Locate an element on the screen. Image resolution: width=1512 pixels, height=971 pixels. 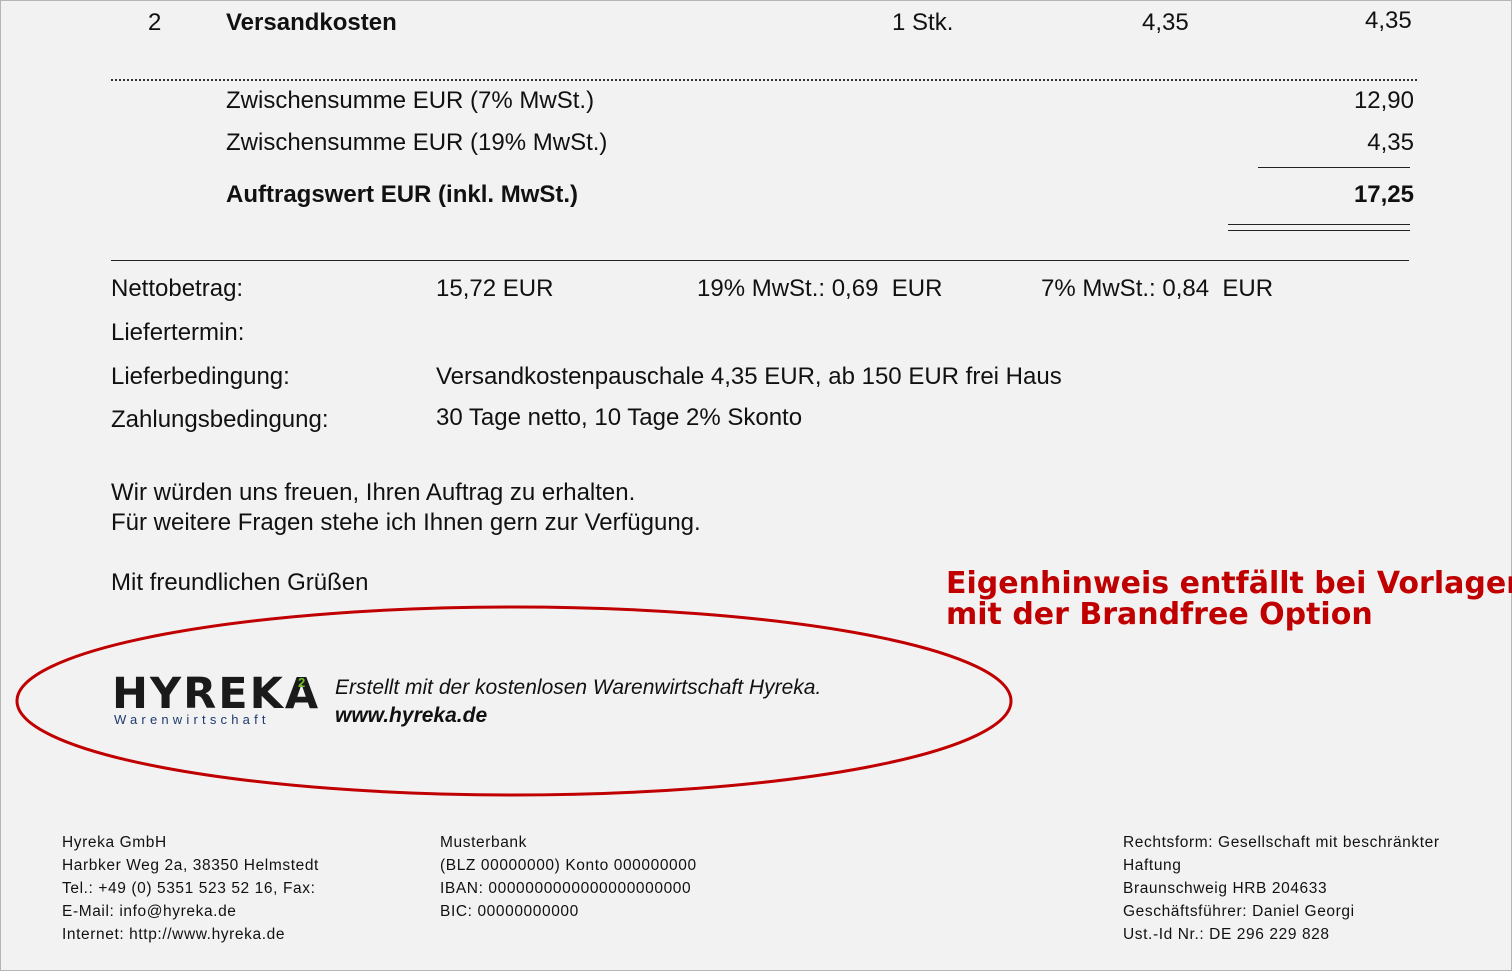
item-name: Versandkosten is located at coordinates (311, 22).